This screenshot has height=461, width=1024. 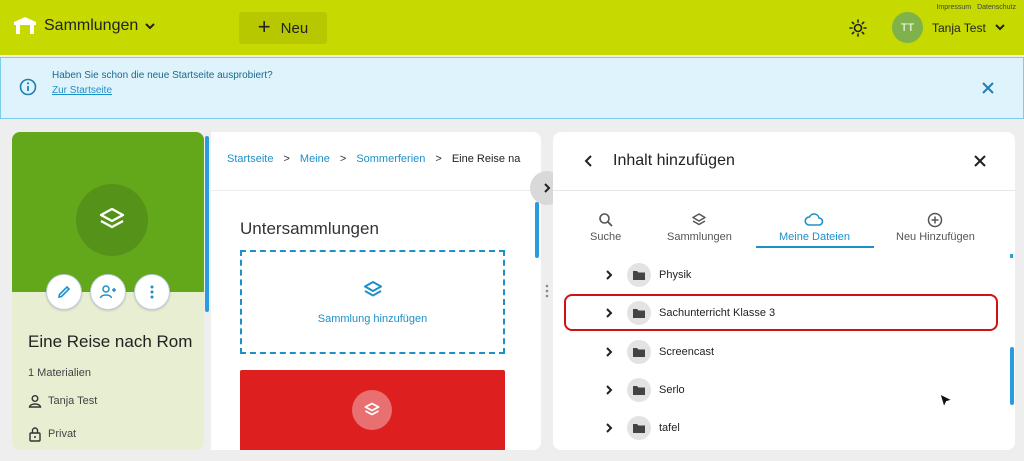 What do you see at coordinates (1012, 376) in the screenshot?
I see `right-scrollbar` at bounding box center [1012, 376].